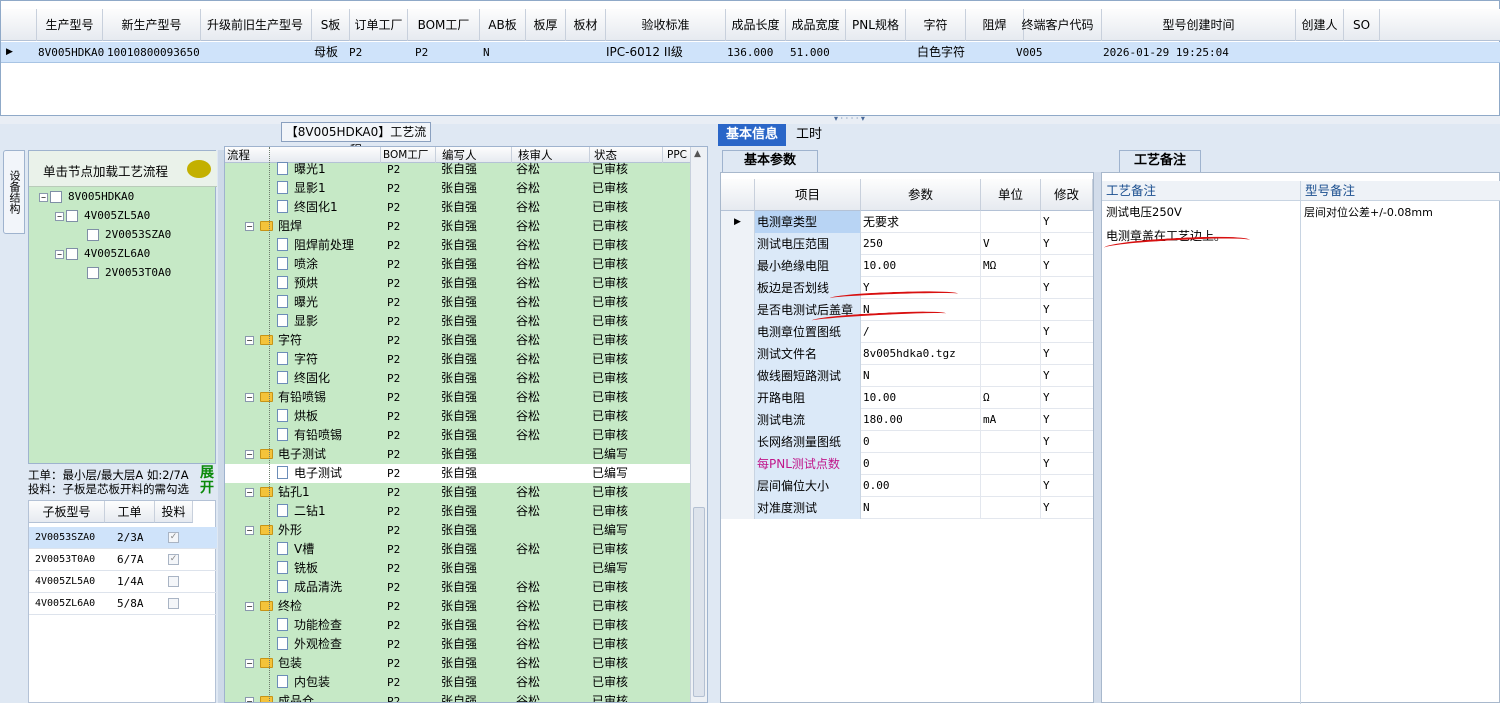 The height and width of the screenshot is (704, 1500). What do you see at coordinates (458, 321) in the screenshot?
I see `flow-row: 显影 P2 张自强 谷松 已审核` at bounding box center [458, 321].